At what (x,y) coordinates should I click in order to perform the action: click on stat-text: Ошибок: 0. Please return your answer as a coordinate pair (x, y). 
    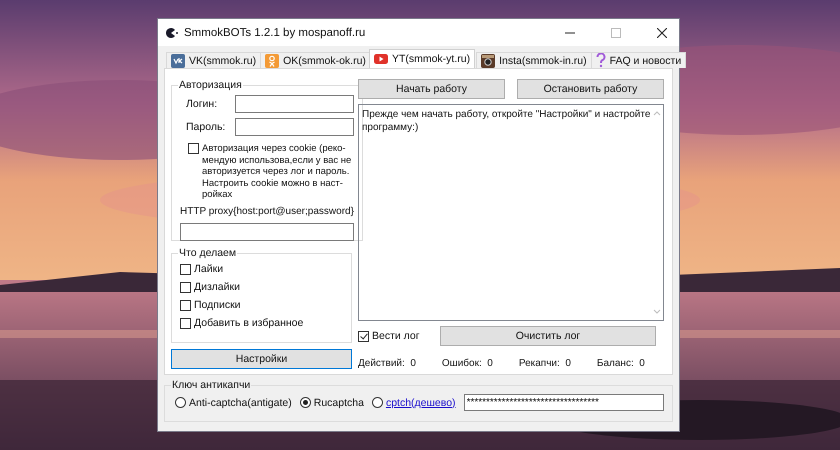
    Looking at the image, I should click on (467, 363).